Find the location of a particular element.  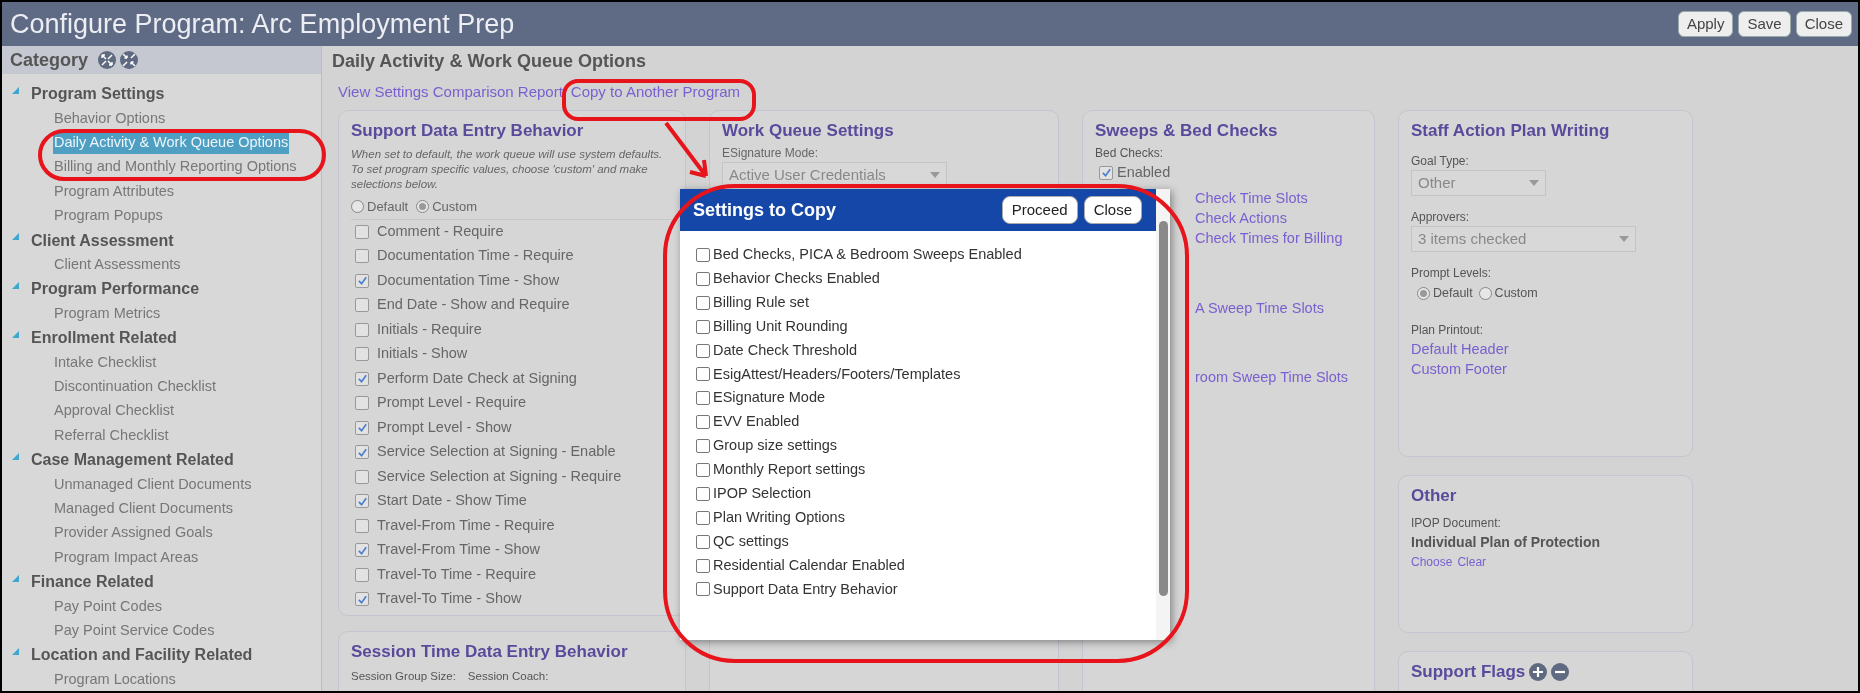

sidebar-item: Discontinuation Checklist is located at coordinates (135, 387).